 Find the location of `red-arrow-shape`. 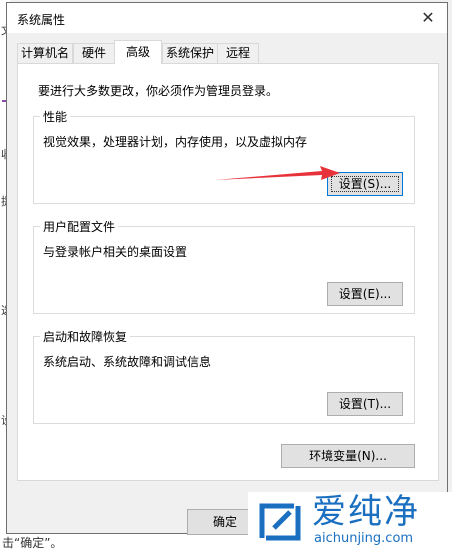

red-arrow-shape is located at coordinates (277, 173).